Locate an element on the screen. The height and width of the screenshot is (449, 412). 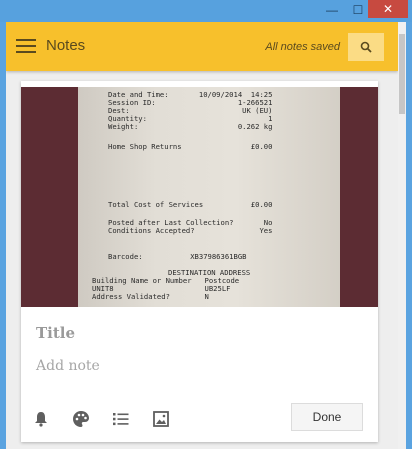
bell-icon is located at coordinates (41, 419).